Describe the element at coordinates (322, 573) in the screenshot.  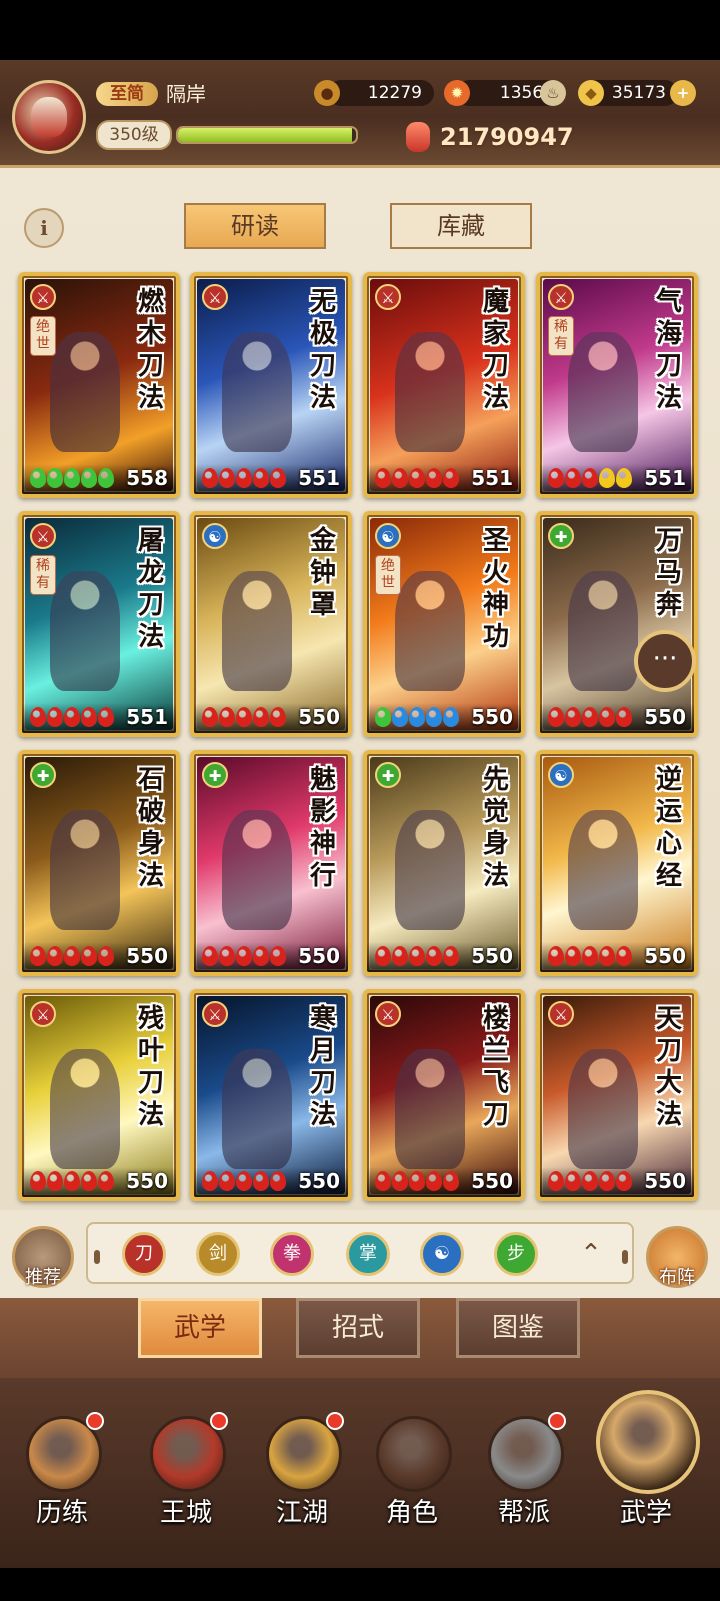
I see `card-title: 金钟罩` at that location.